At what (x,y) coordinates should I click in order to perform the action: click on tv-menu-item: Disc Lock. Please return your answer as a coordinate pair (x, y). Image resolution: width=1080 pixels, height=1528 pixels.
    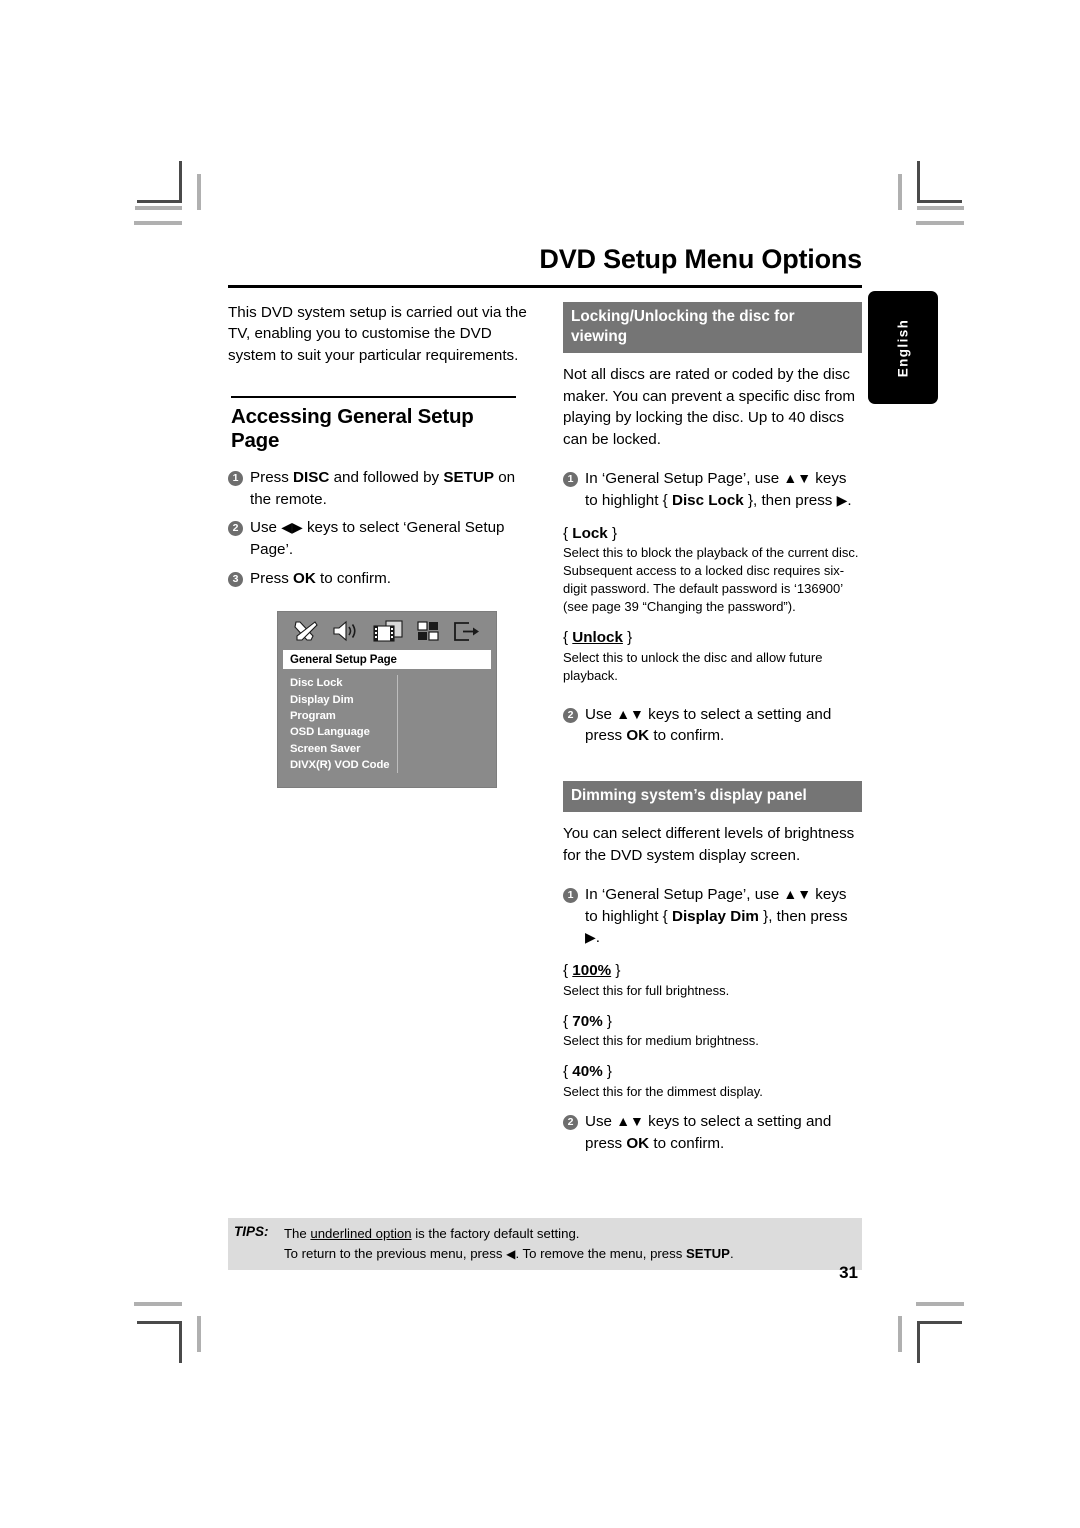
    Looking at the image, I should click on (316, 683).